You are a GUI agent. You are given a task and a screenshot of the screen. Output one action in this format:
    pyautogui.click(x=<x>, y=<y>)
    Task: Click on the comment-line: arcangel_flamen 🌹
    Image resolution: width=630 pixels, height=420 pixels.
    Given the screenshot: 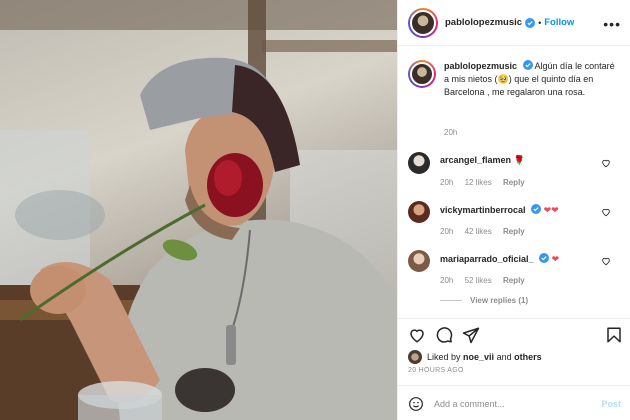 What is the action you would take?
    pyautogui.click(x=482, y=160)
    